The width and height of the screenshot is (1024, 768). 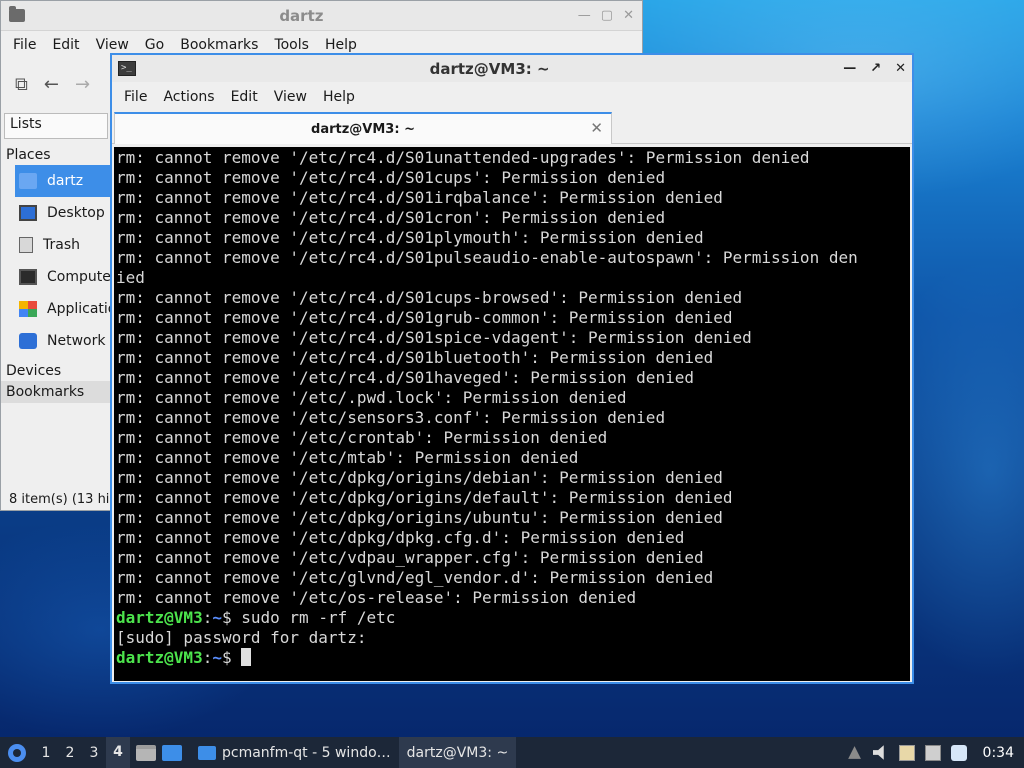 I want to click on trash-icon, so click(x=26, y=245).